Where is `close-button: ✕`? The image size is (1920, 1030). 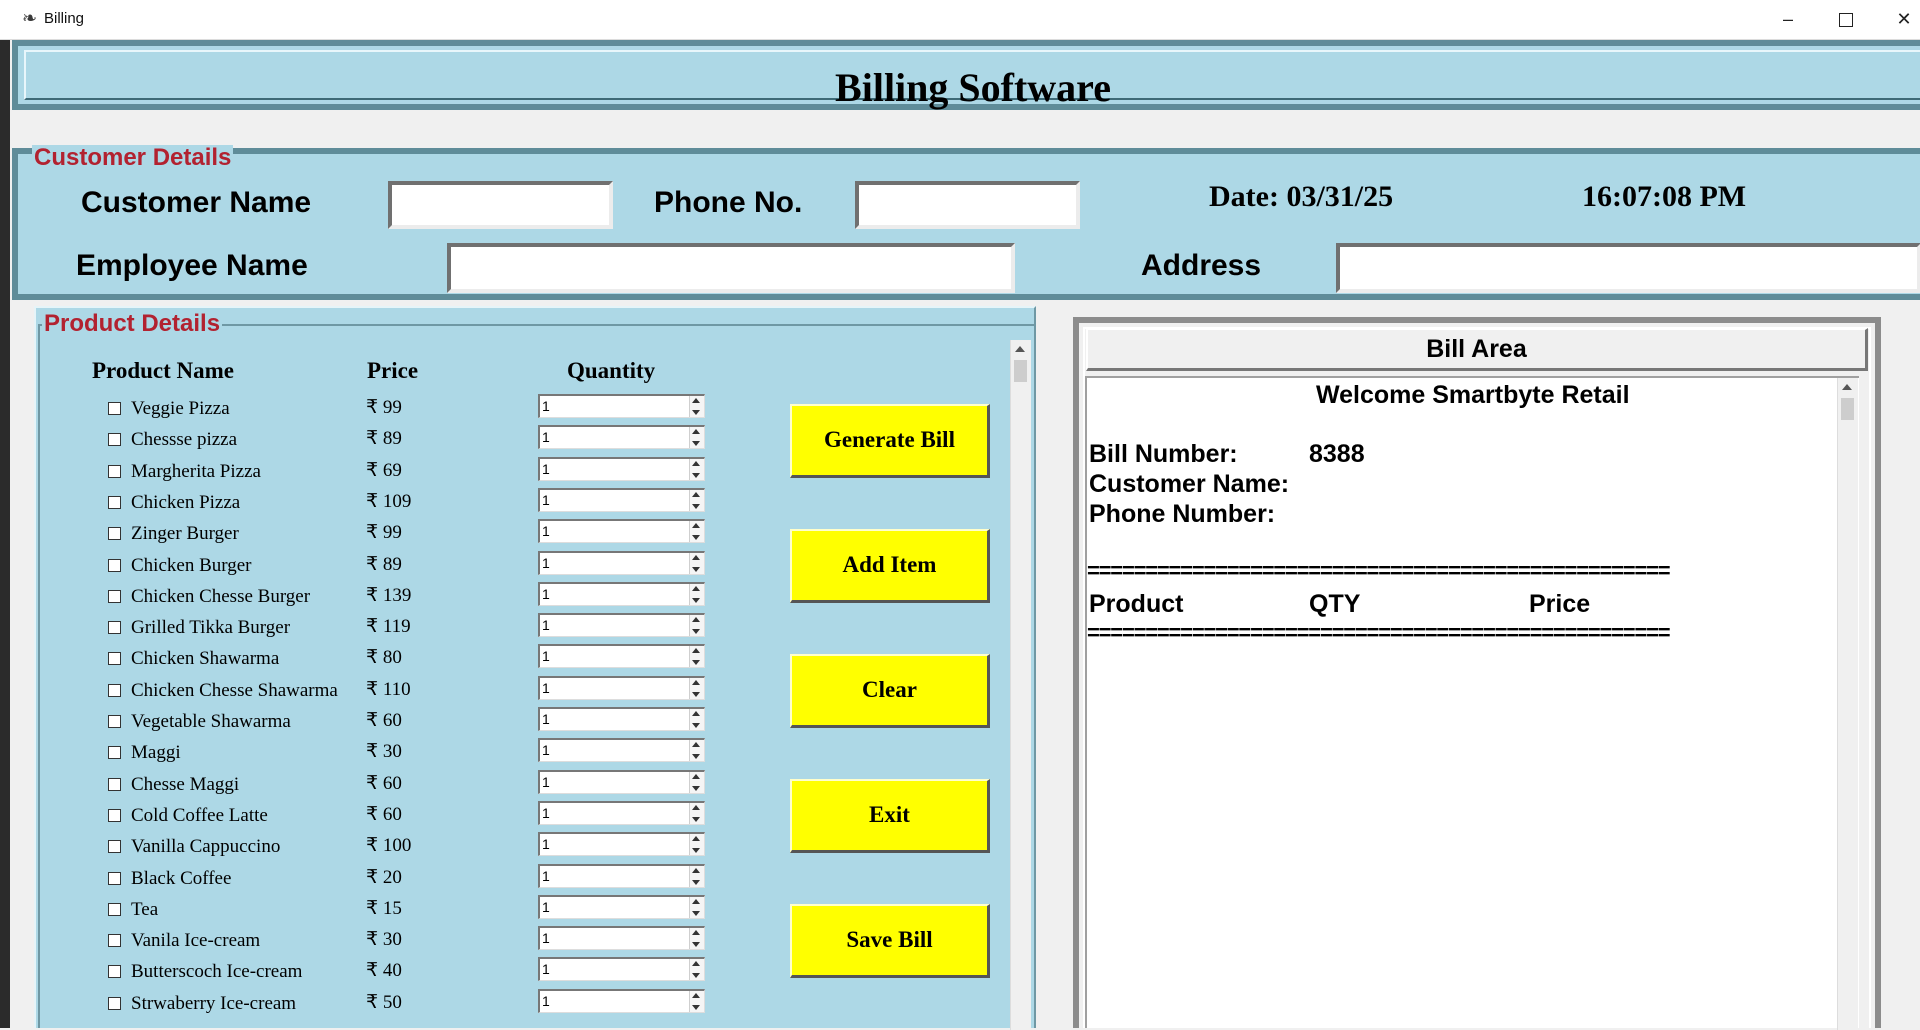 close-button: ✕ is located at coordinates (1898, 19).